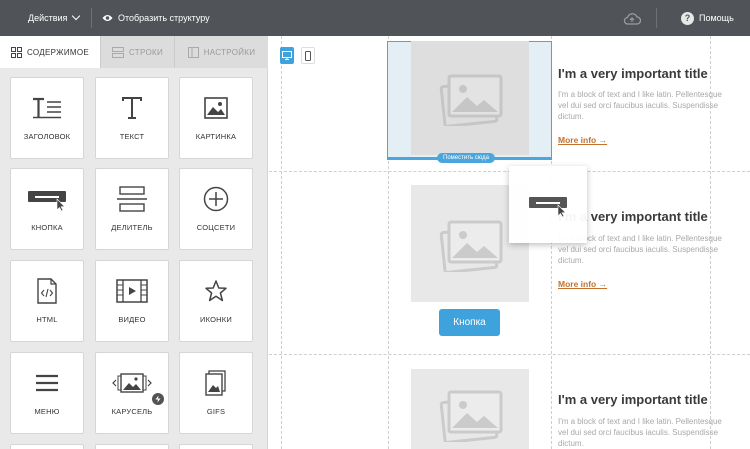 The width and height of the screenshot is (750, 449). Describe the element at coordinates (193, 52) in the screenshot. I see `settings-icon` at that location.